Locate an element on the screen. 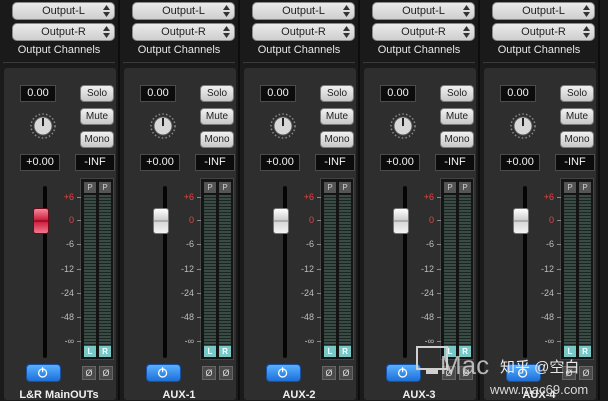 This screenshot has width=608, height=401. scale-label: -∞ is located at coordinates (309, 341).